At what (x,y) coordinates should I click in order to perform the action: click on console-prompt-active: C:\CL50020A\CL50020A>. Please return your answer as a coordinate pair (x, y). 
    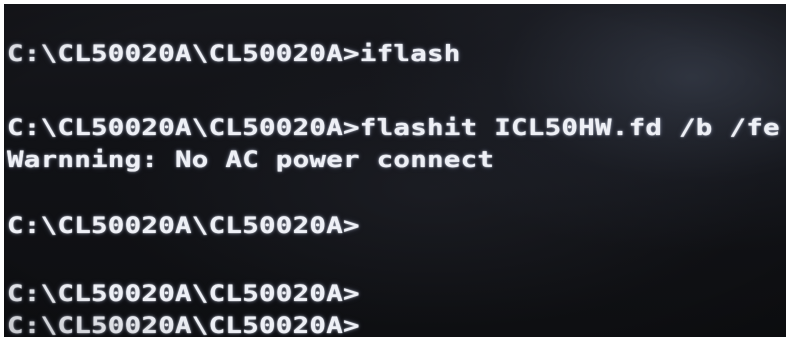
    Looking at the image, I should click on (183, 325).